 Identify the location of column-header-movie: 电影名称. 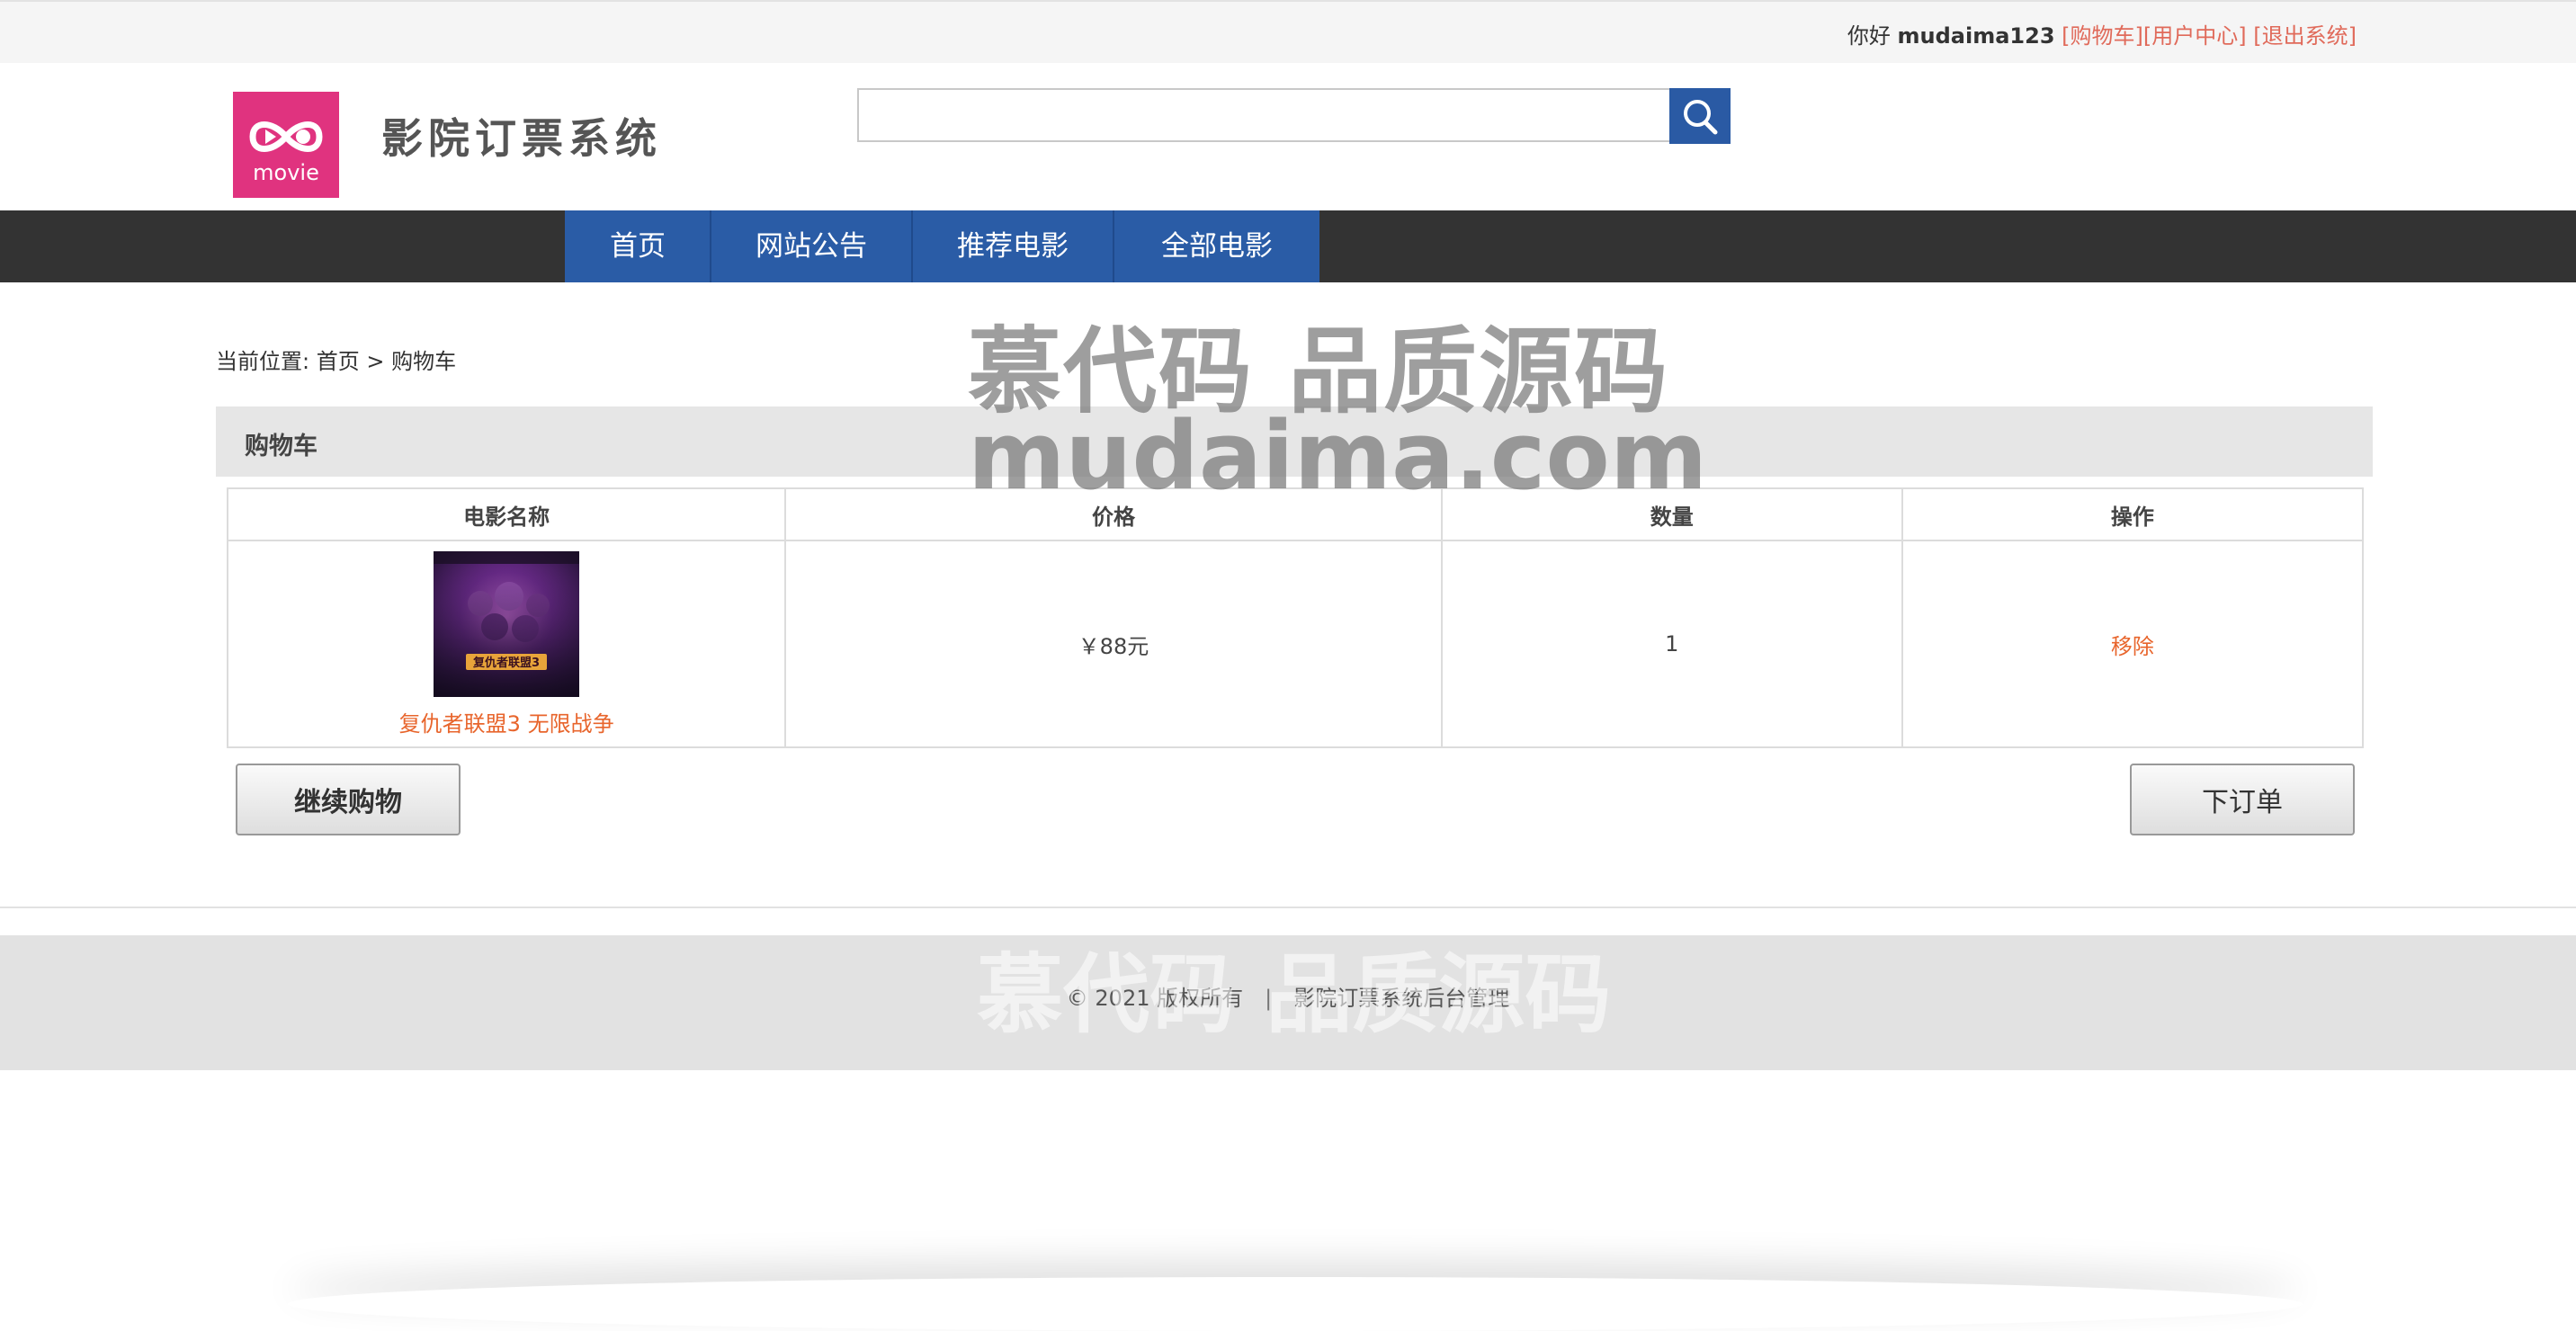
(506, 514).